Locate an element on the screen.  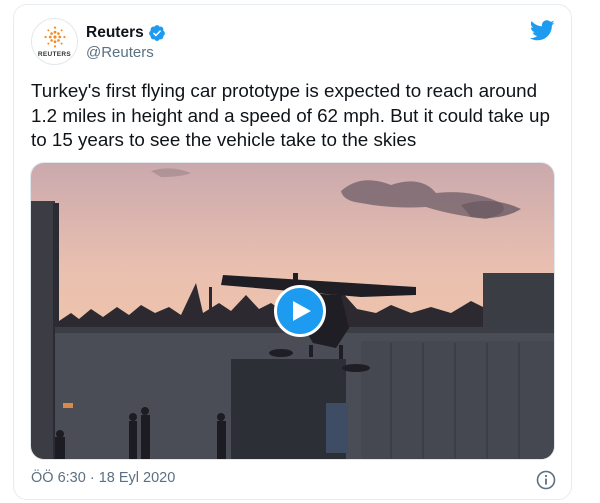
reuters-logo-icon is located at coordinates (55, 37).